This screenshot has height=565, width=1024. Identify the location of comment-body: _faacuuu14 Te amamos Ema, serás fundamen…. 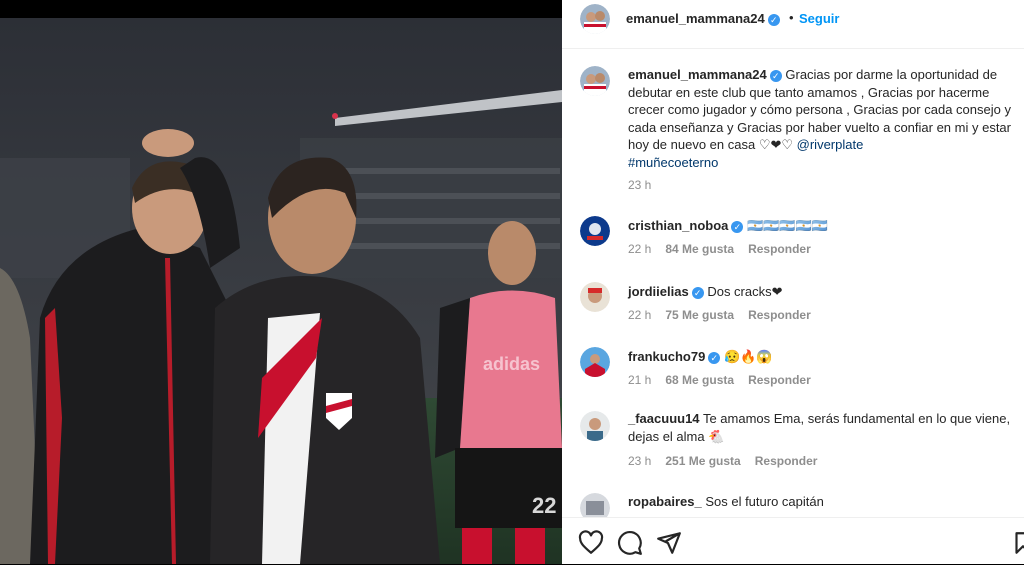
(823, 427).